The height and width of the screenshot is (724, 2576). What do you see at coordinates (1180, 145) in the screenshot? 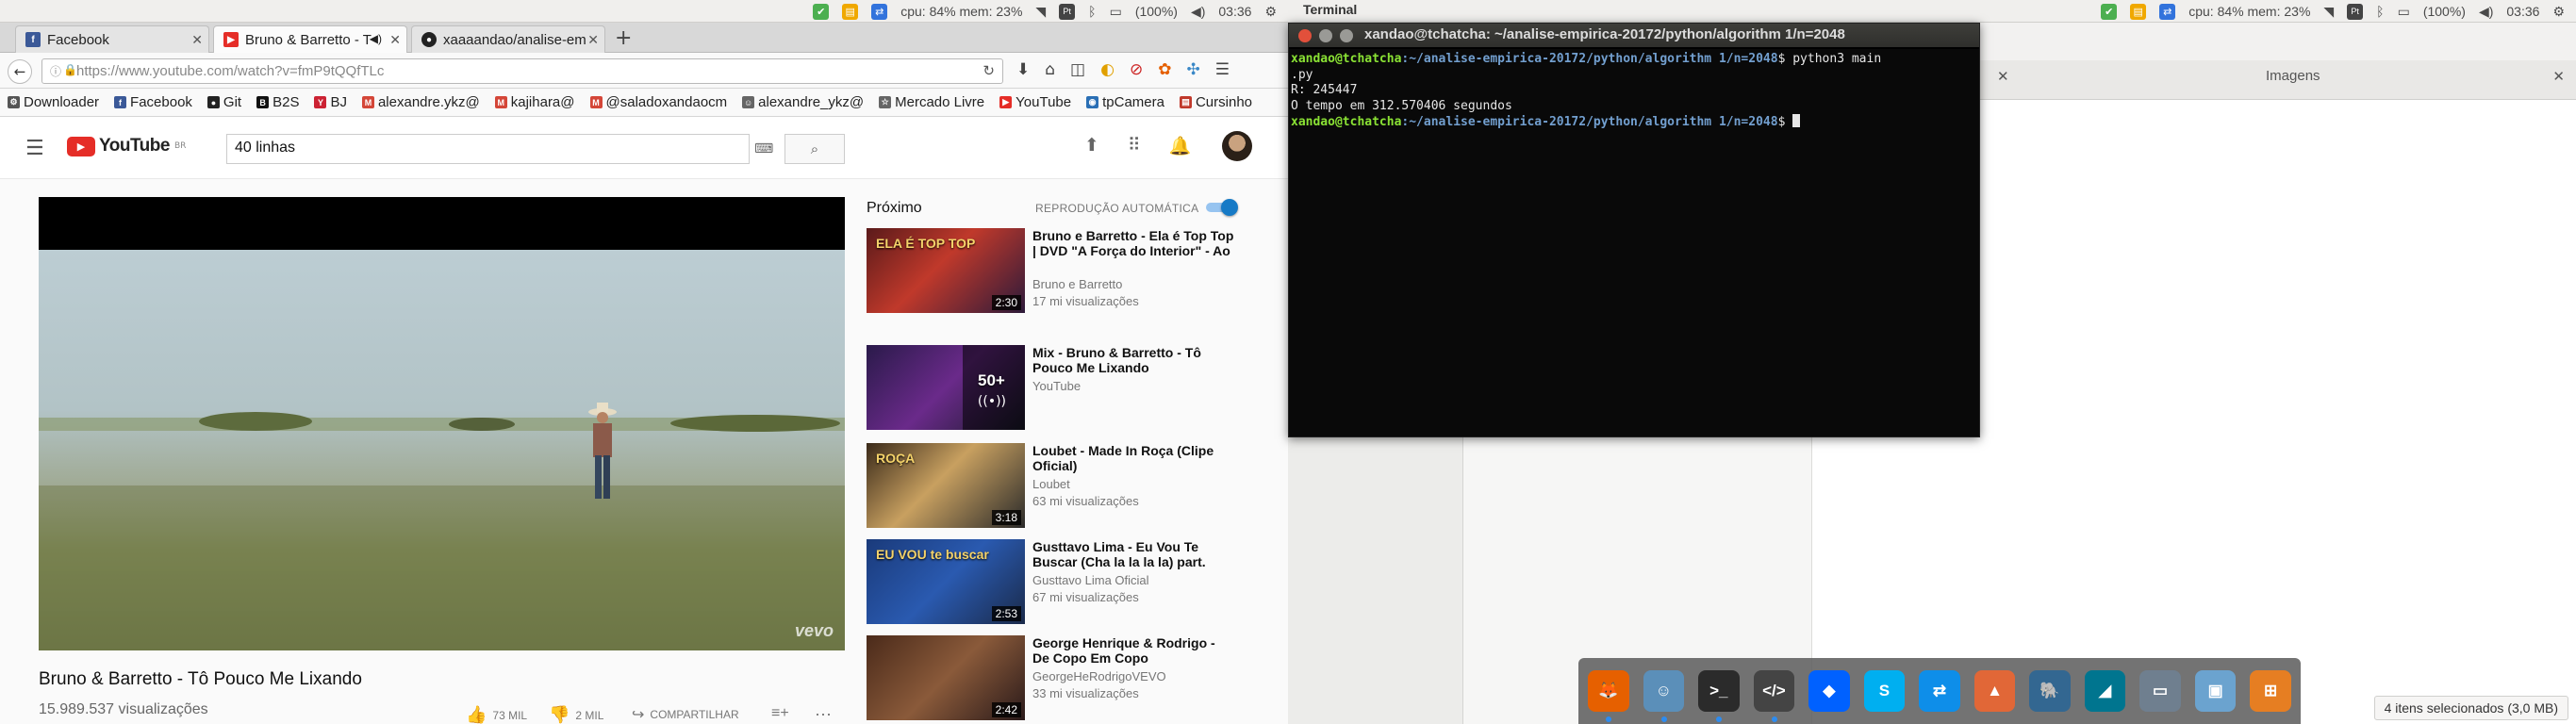
I see `bell-icon: 🔔` at bounding box center [1180, 145].